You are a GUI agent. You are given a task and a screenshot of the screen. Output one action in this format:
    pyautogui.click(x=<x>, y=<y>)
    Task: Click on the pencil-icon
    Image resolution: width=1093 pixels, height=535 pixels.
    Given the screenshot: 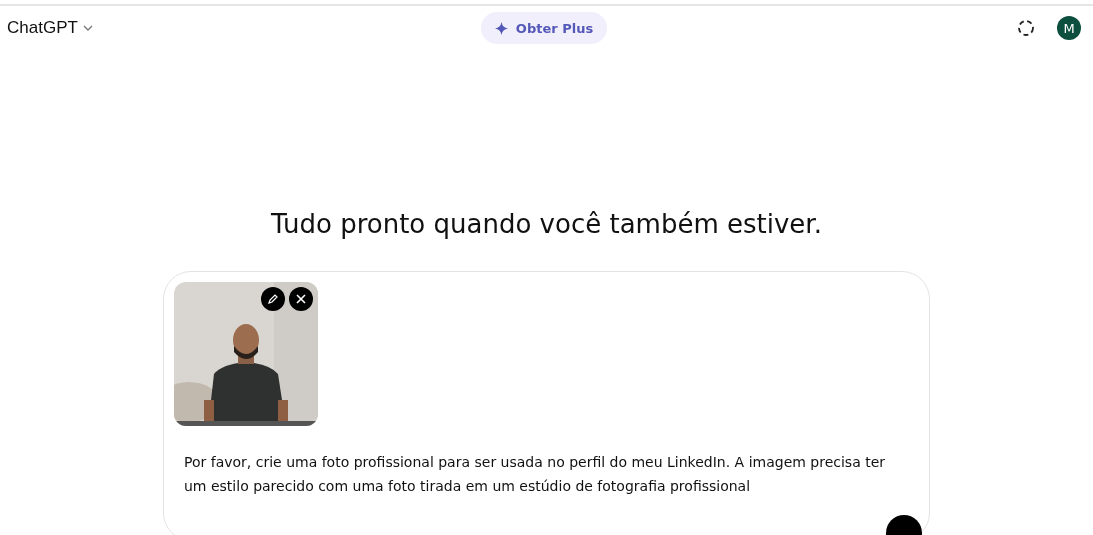 What is the action you would take?
    pyautogui.click(x=273, y=298)
    